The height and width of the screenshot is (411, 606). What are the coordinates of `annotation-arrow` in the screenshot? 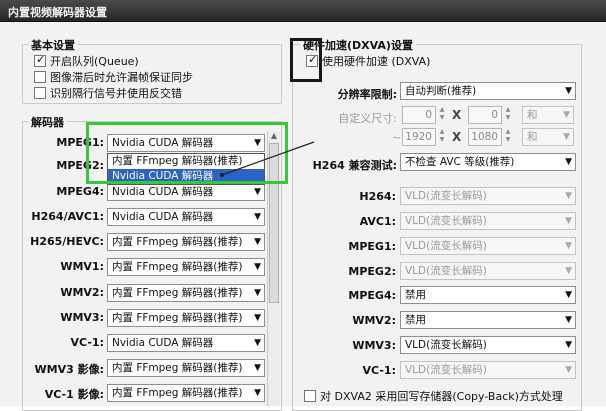 It's located at (267, 159).